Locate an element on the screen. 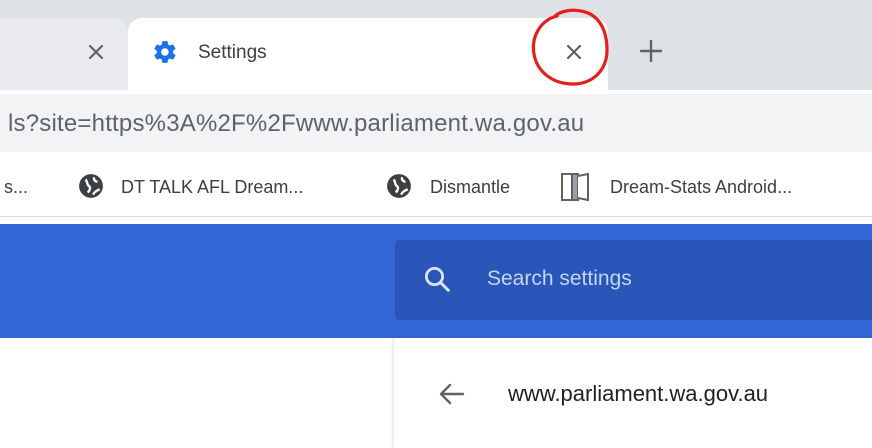 The height and width of the screenshot is (448, 872). arrow-left-icon is located at coordinates (452, 394).